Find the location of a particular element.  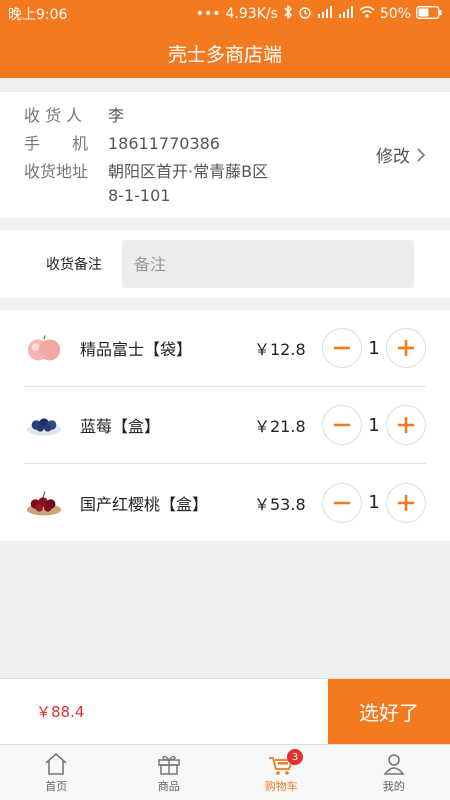

gift-icon is located at coordinates (169, 765).